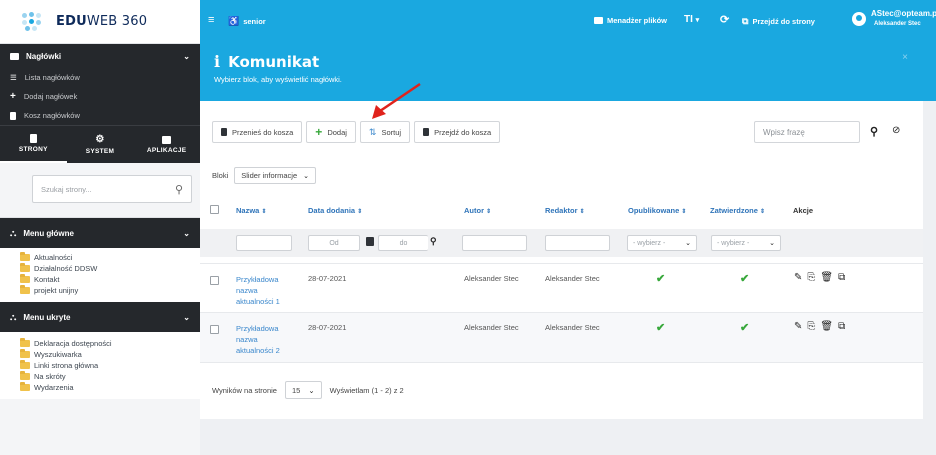 The width and height of the screenshot is (936, 455). Describe the element at coordinates (112, 189) in the screenshot. I see `page-search-input: Szukaj strony... ⚲` at that location.